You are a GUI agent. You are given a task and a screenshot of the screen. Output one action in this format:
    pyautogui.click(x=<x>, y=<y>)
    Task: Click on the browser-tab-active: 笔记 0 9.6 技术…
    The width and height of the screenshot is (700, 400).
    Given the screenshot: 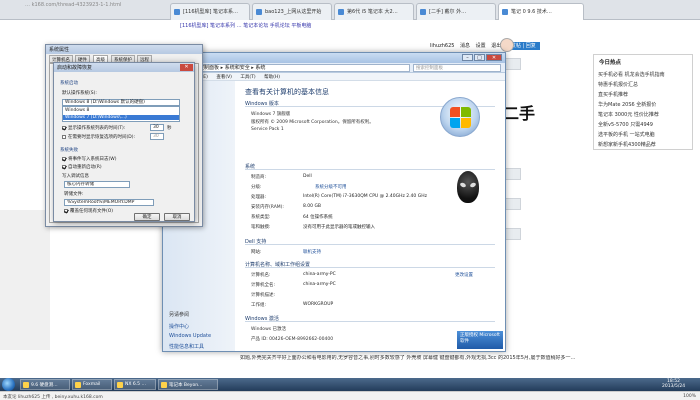 What is the action you would take?
    pyautogui.click(x=541, y=11)
    